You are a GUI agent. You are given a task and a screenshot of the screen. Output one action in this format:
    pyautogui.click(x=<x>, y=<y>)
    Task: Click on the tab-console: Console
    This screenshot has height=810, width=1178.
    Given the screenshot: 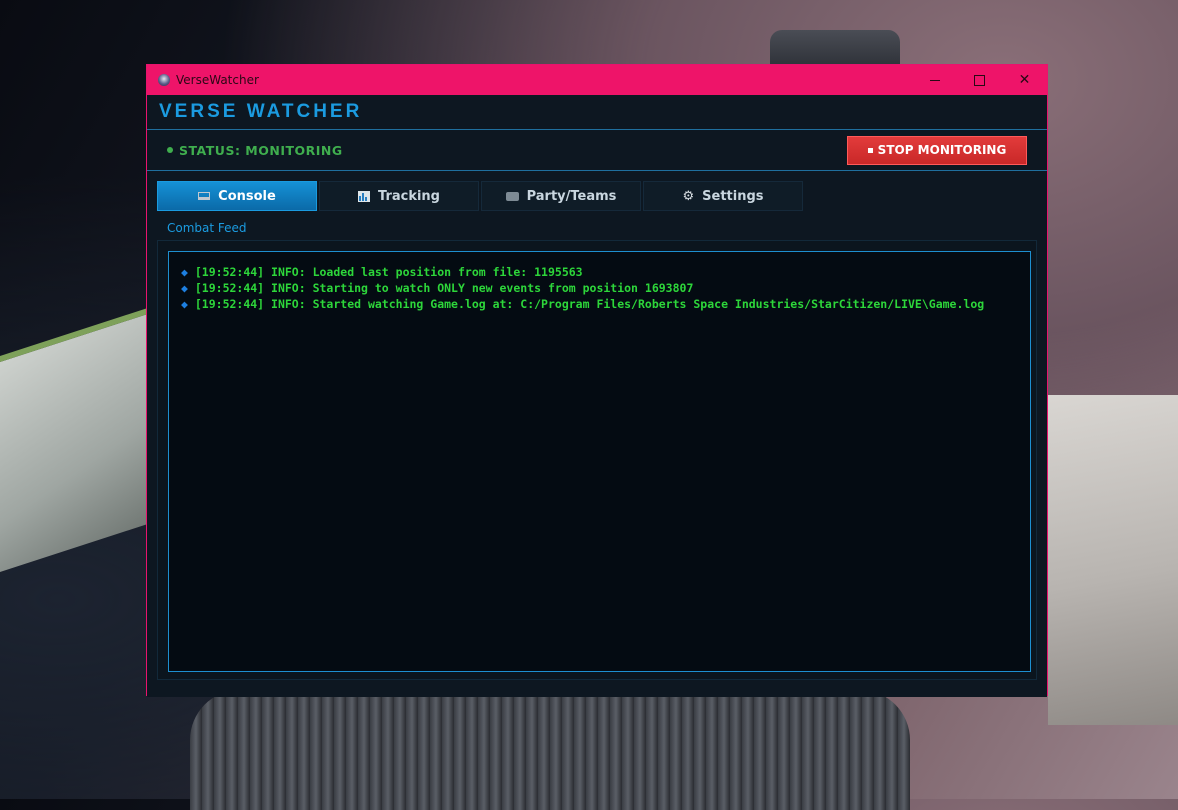 What is the action you would take?
    pyautogui.click(x=237, y=196)
    